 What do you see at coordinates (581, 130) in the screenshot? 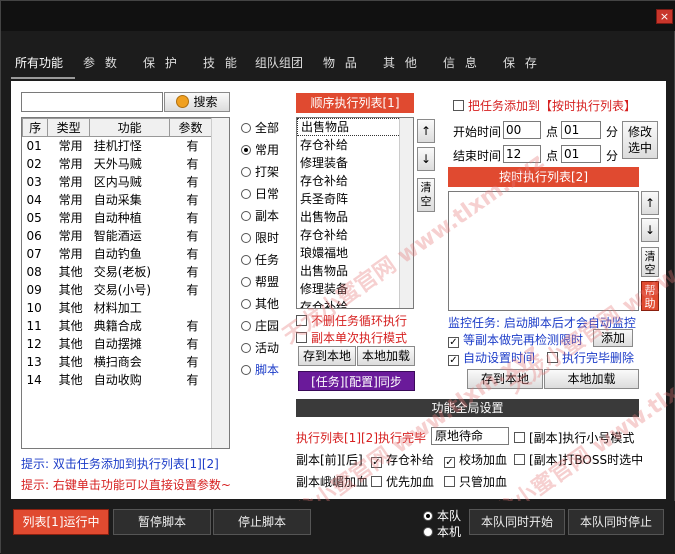
I see `start-minute-select: 01` at bounding box center [581, 130].